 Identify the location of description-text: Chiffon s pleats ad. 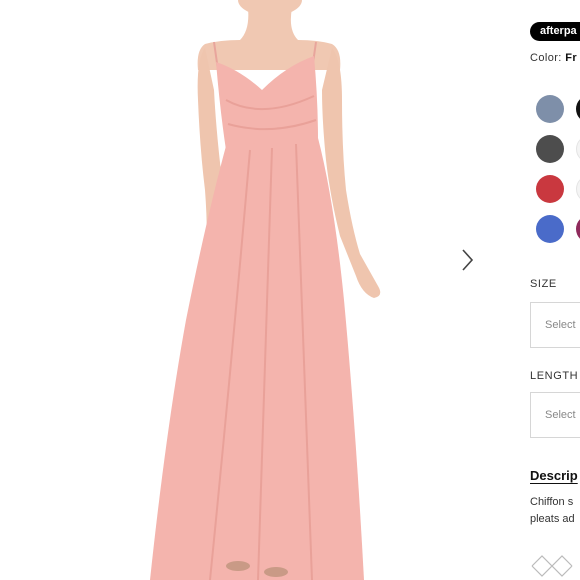
(555, 511).